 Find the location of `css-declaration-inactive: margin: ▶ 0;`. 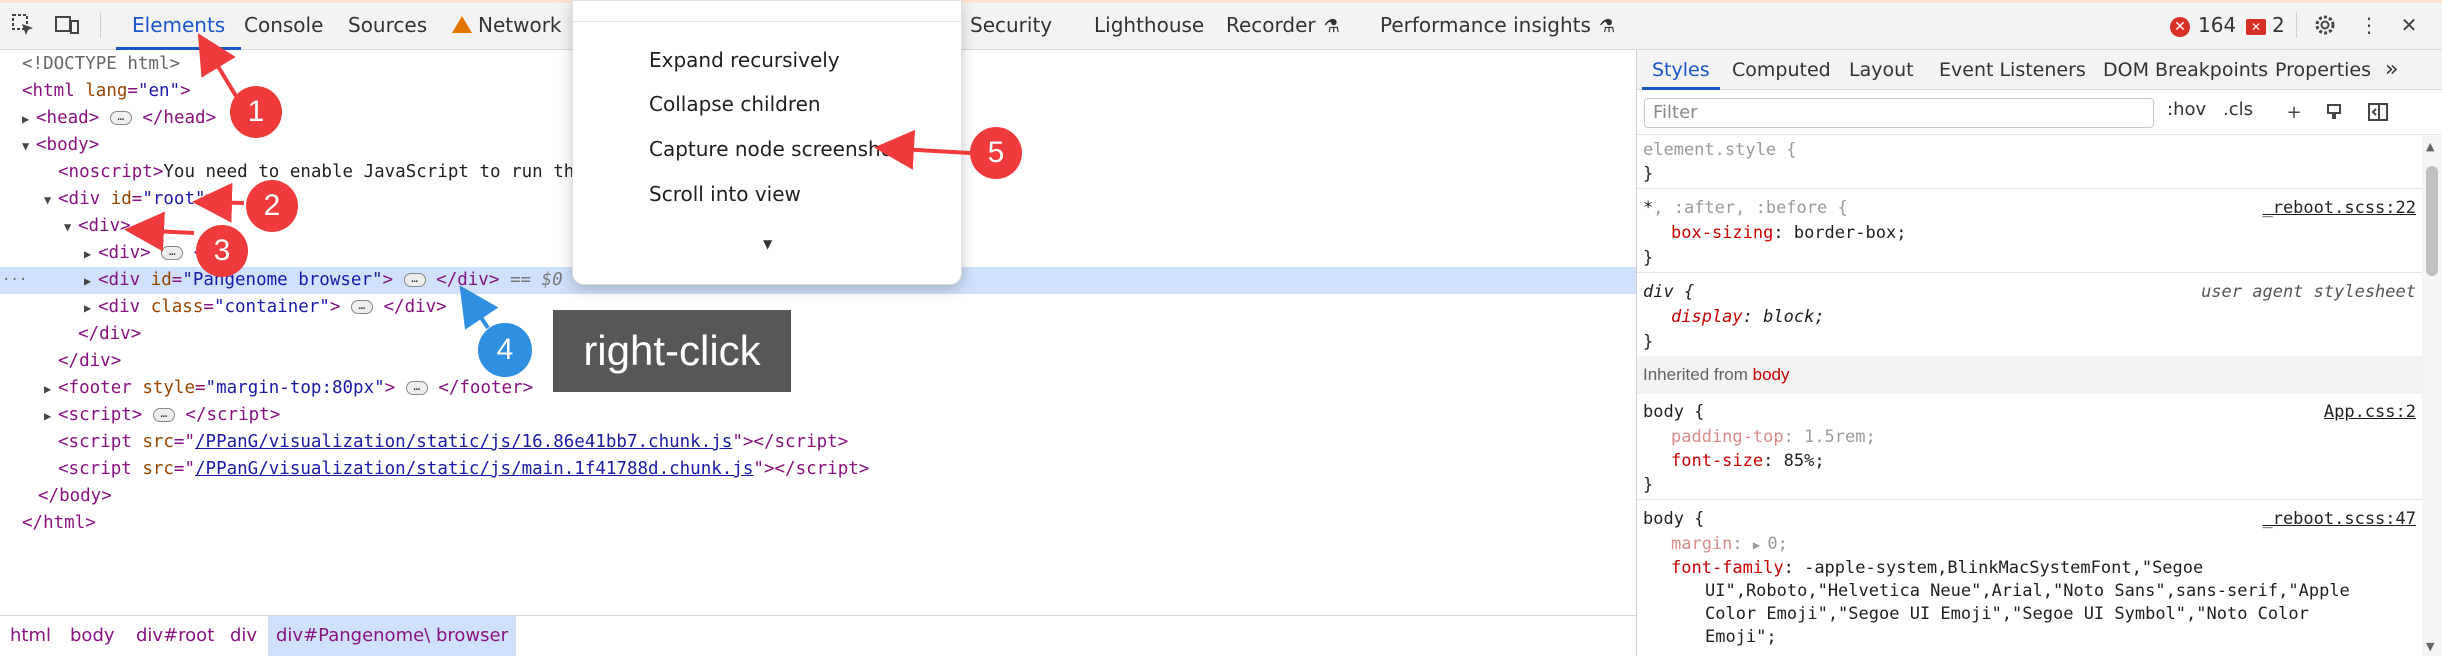

css-declaration-inactive: margin: ▶ 0; is located at coordinates (1715, 544).